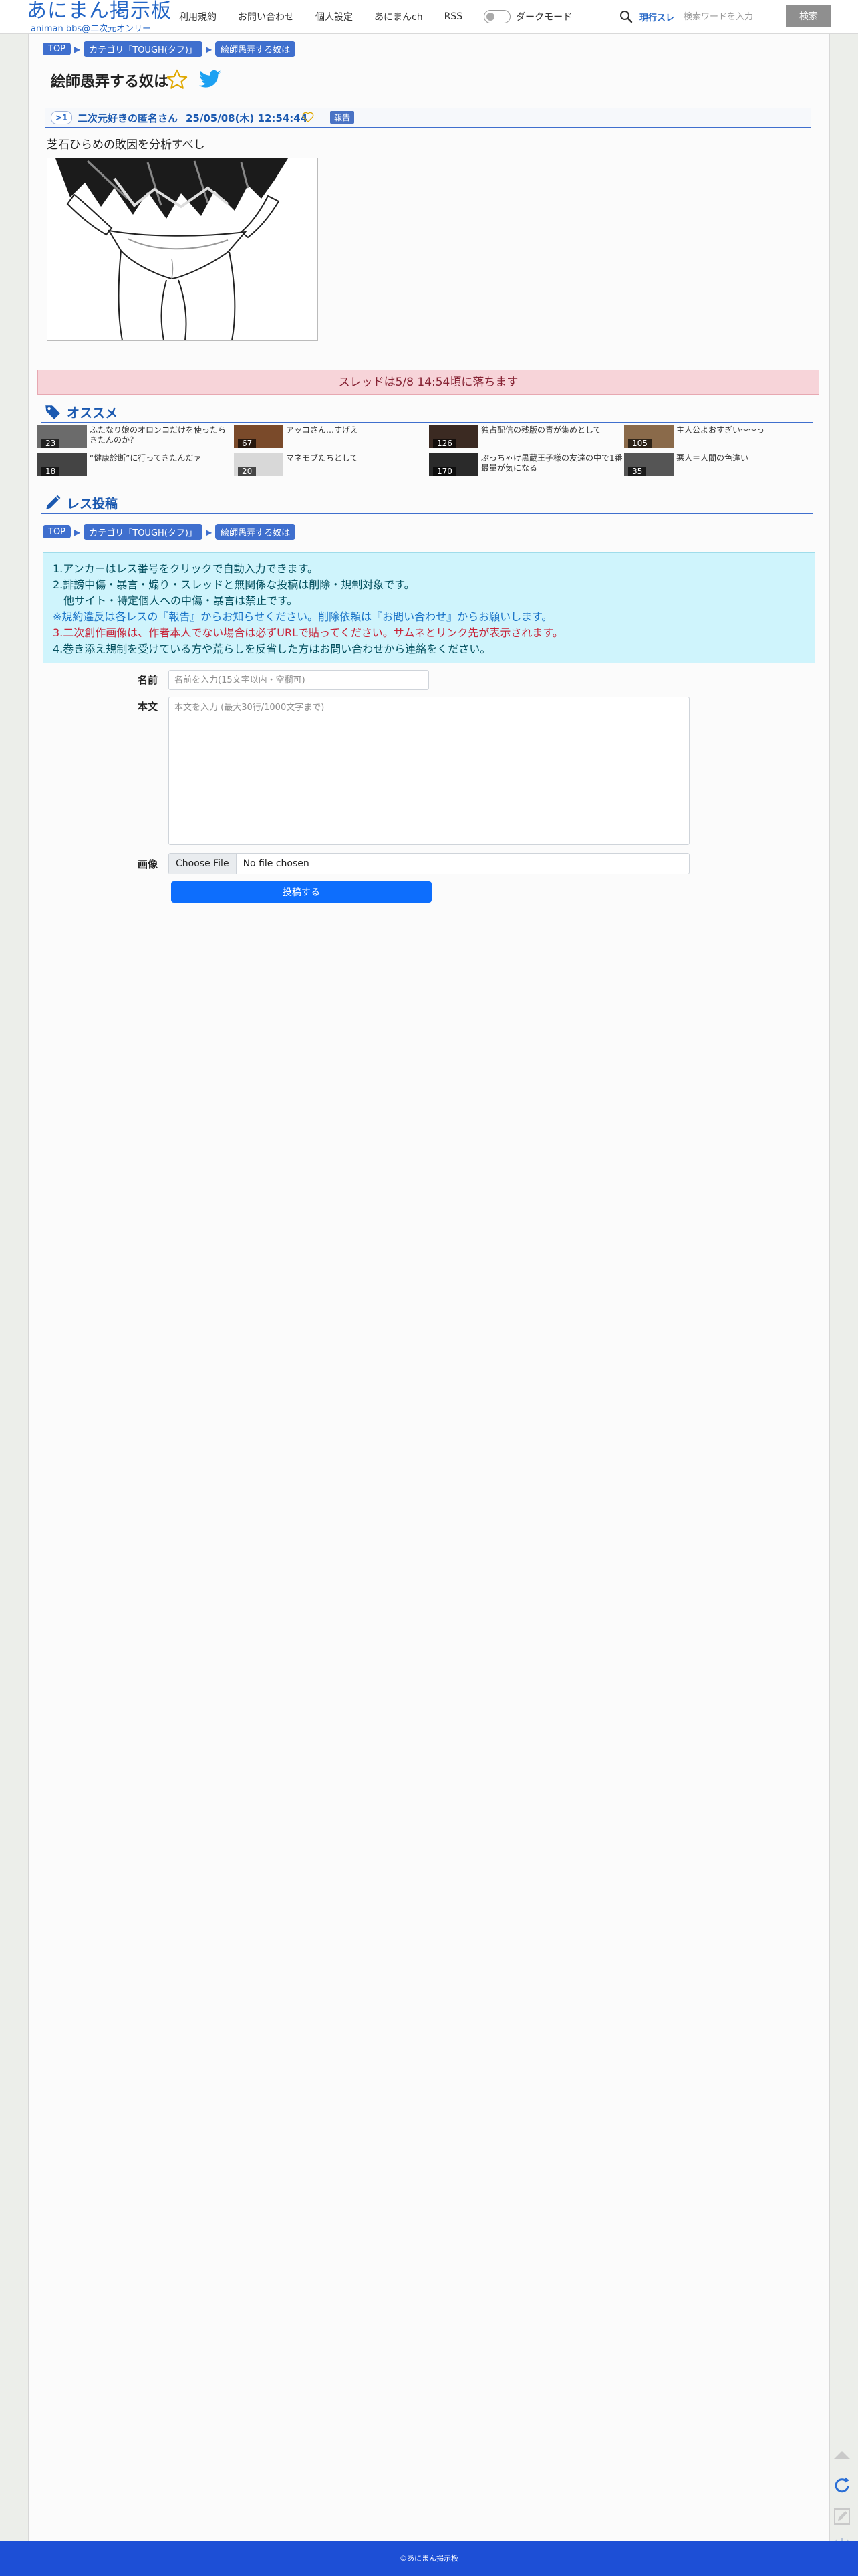 The image size is (858, 2576). I want to click on search-icon, so click(626, 17).